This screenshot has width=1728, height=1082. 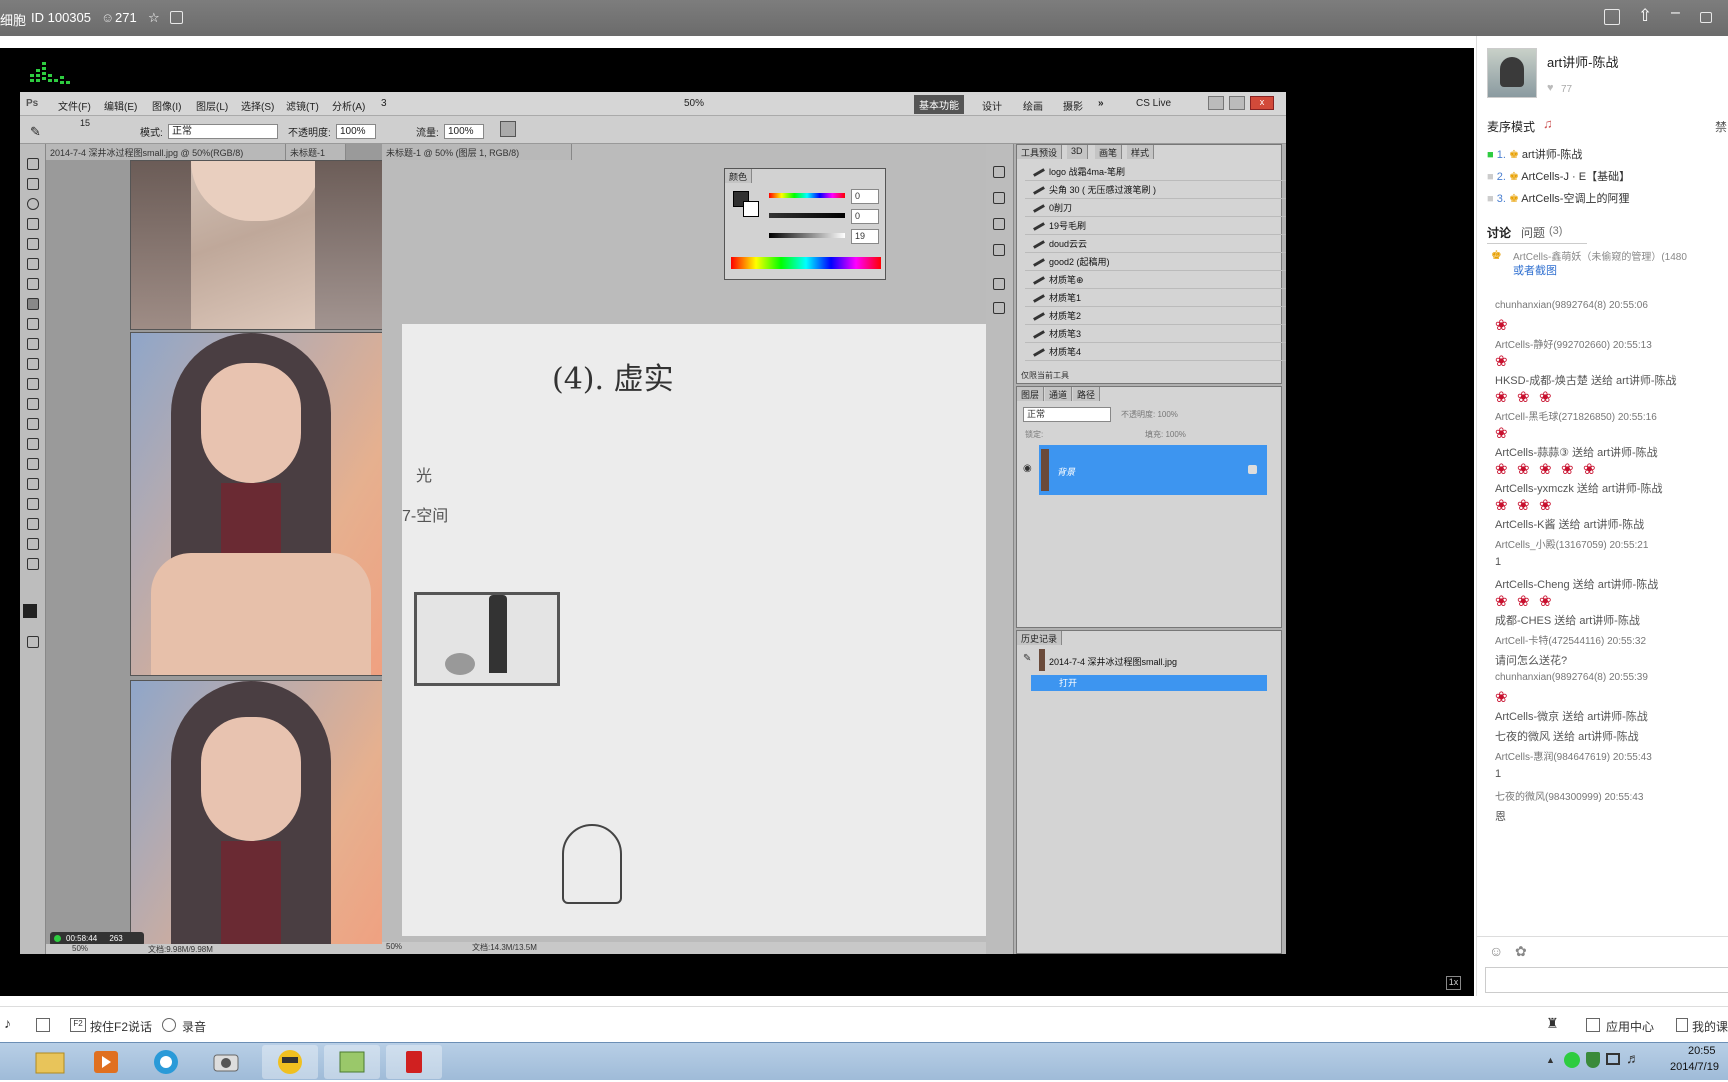 I want to click on emoji-icon: ☺, so click(x=1496, y=951).